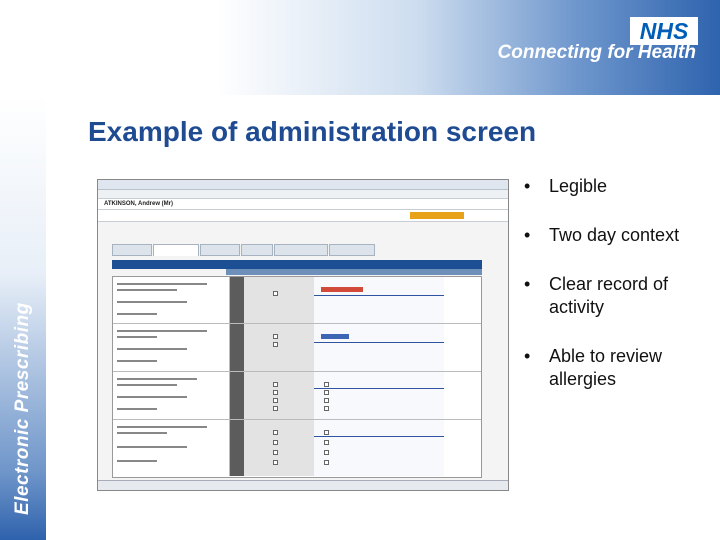  What do you see at coordinates (303, 194) in the screenshot?
I see `user-info-bar` at bounding box center [303, 194].